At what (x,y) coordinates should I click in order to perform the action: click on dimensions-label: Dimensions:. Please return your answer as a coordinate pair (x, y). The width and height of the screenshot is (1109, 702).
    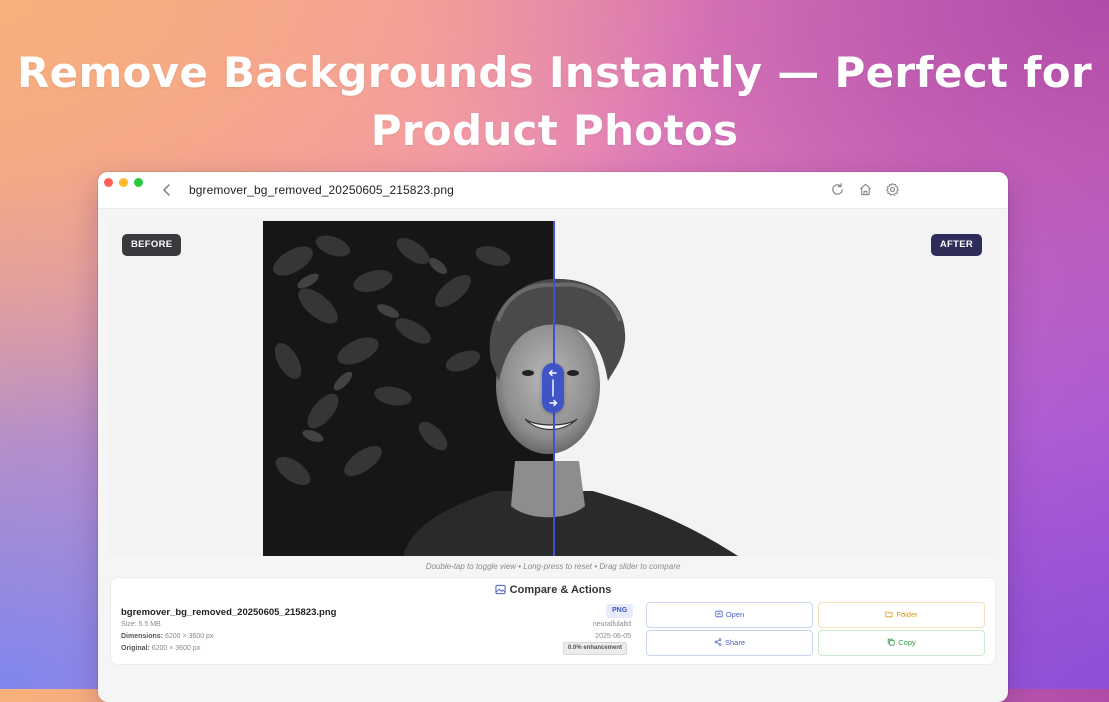
    Looking at the image, I should click on (142, 636).